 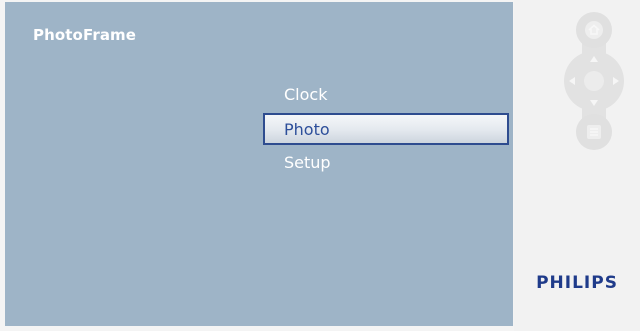 I want to click on dpad-icon, so click(x=594, y=81).